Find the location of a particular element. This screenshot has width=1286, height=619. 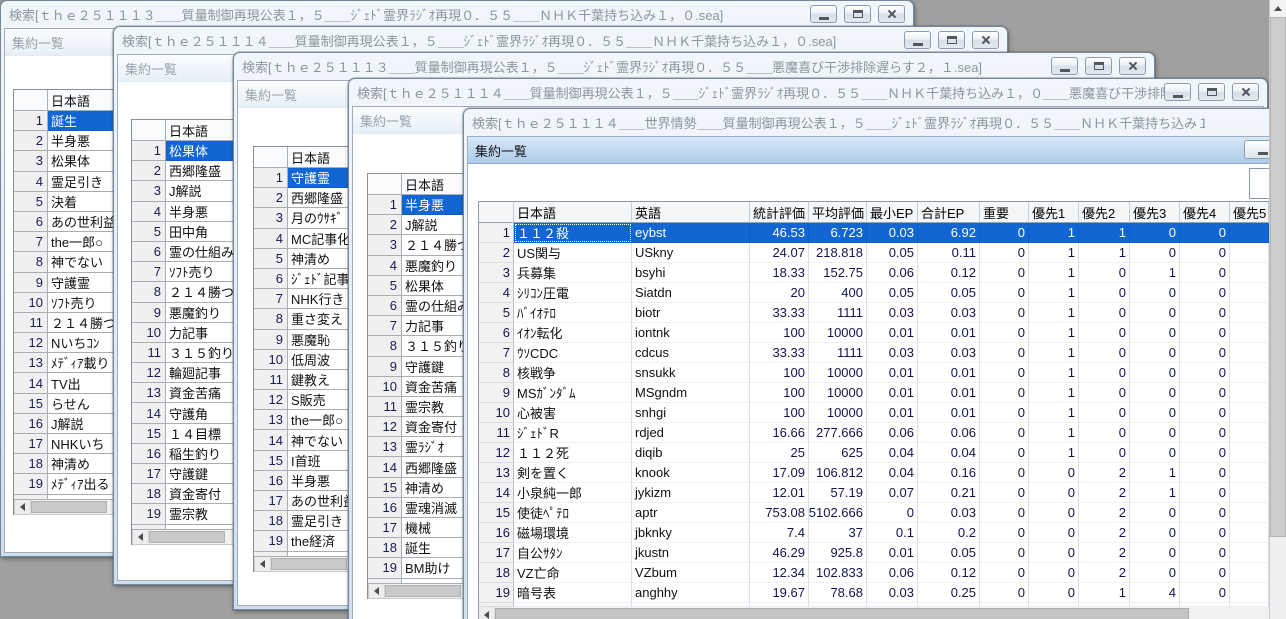

table-row: 7 ｳｿCDC cdcus 33.33 1111 0.03 0.03 0 1 0 0 0 is located at coordinates (874, 353).